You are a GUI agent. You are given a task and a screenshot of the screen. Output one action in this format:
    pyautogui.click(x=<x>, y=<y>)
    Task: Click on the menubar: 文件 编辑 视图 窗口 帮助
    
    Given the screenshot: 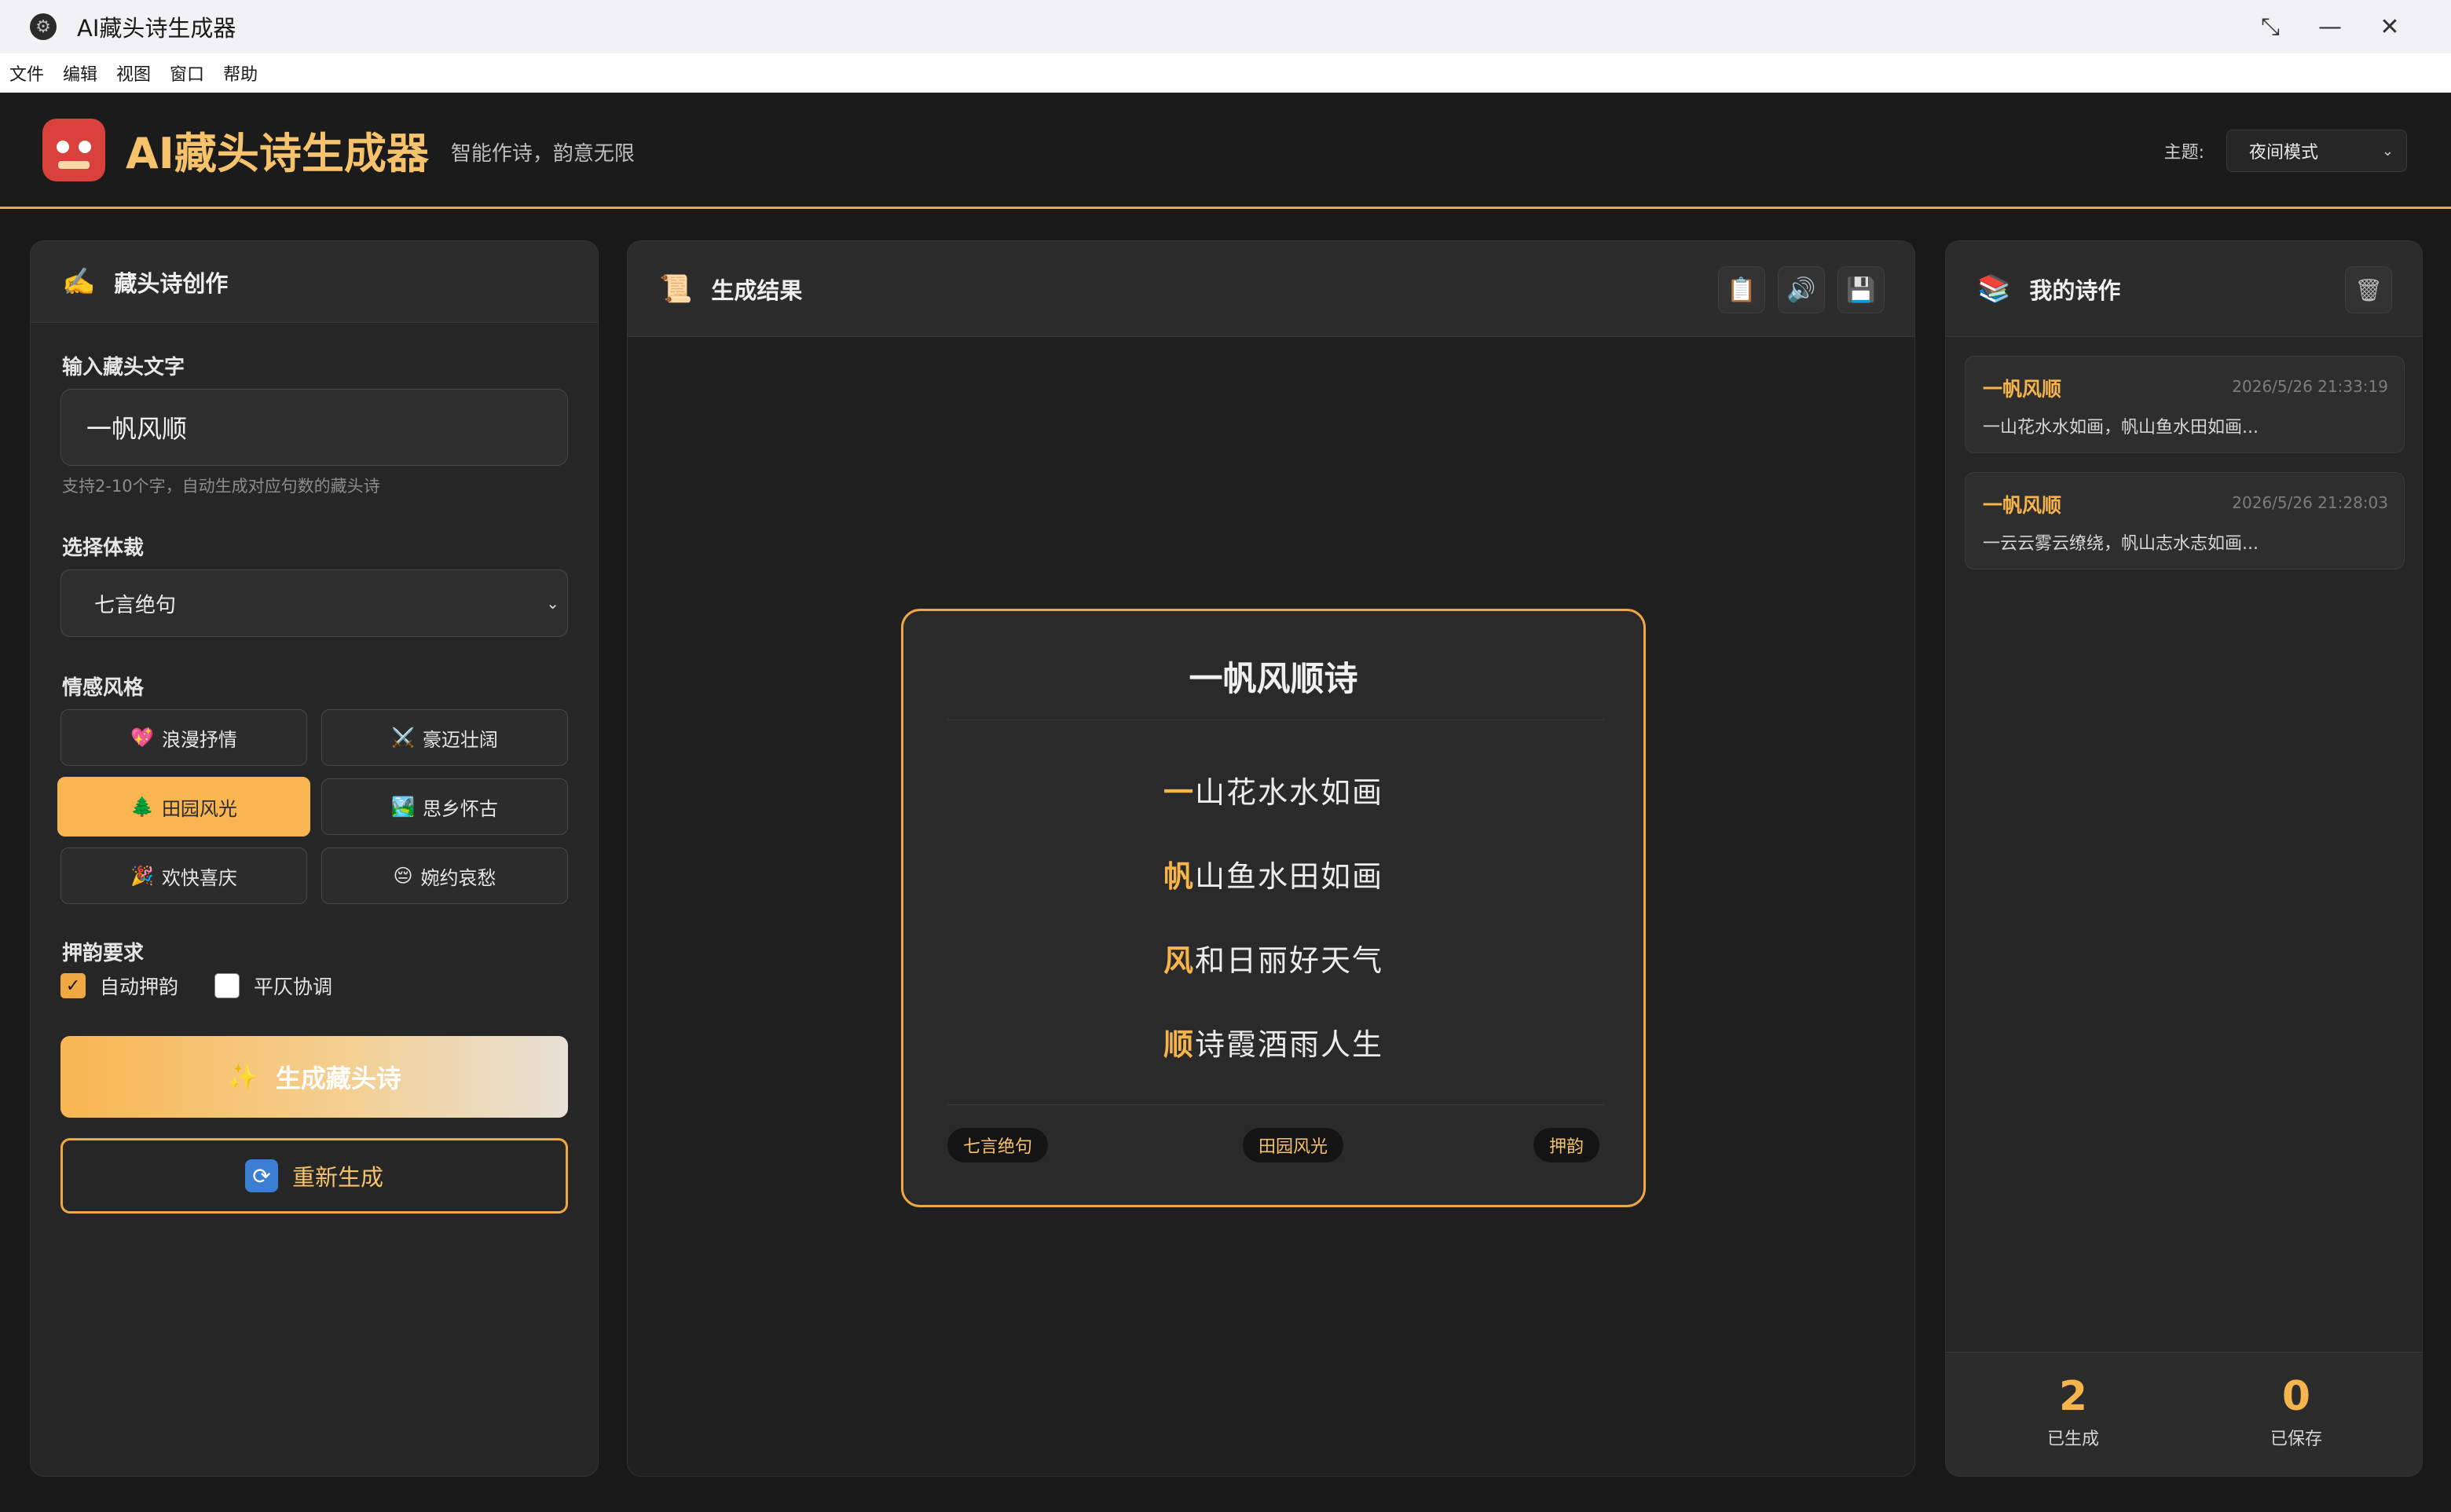 What is the action you would take?
    pyautogui.click(x=1225, y=73)
    